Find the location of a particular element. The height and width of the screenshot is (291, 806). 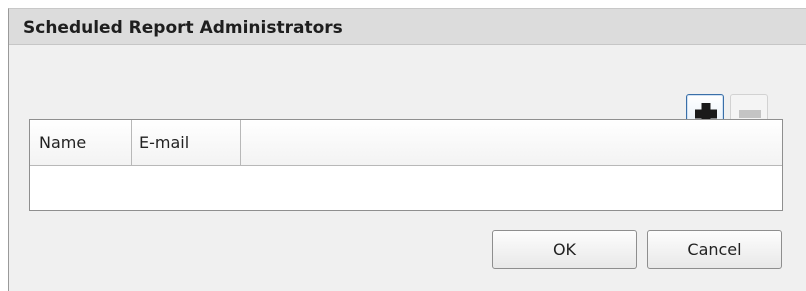

cancel-button: Cancel is located at coordinates (714, 249).